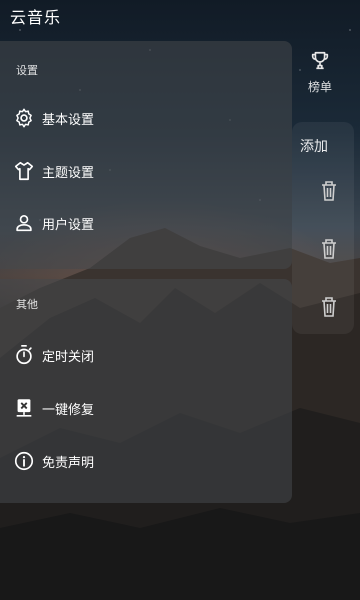 The height and width of the screenshot is (600, 360). I want to click on rank-tab: 榜单, so click(320, 72).